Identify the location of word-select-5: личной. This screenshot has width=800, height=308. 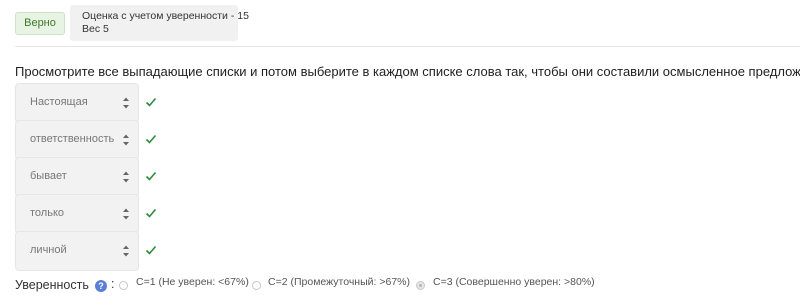
(77, 251).